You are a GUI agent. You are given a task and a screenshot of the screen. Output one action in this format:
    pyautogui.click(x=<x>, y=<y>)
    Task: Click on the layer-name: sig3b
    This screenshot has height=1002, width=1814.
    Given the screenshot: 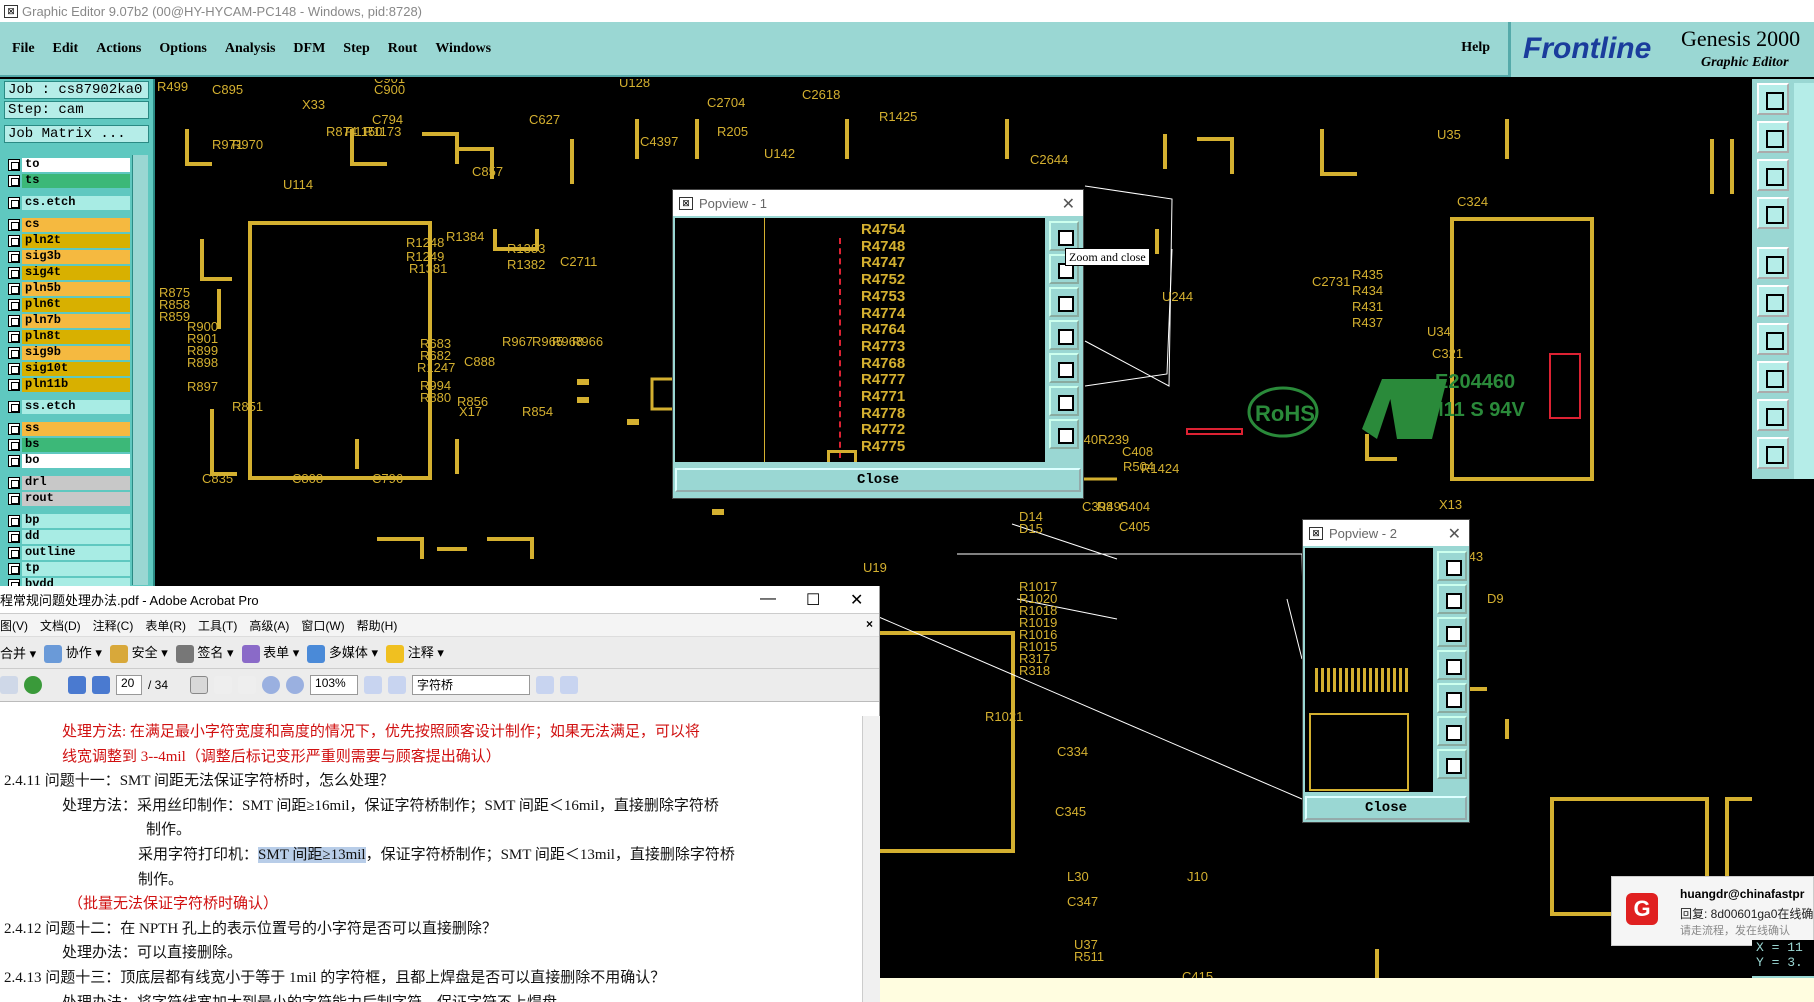 What is the action you would take?
    pyautogui.click(x=76, y=257)
    